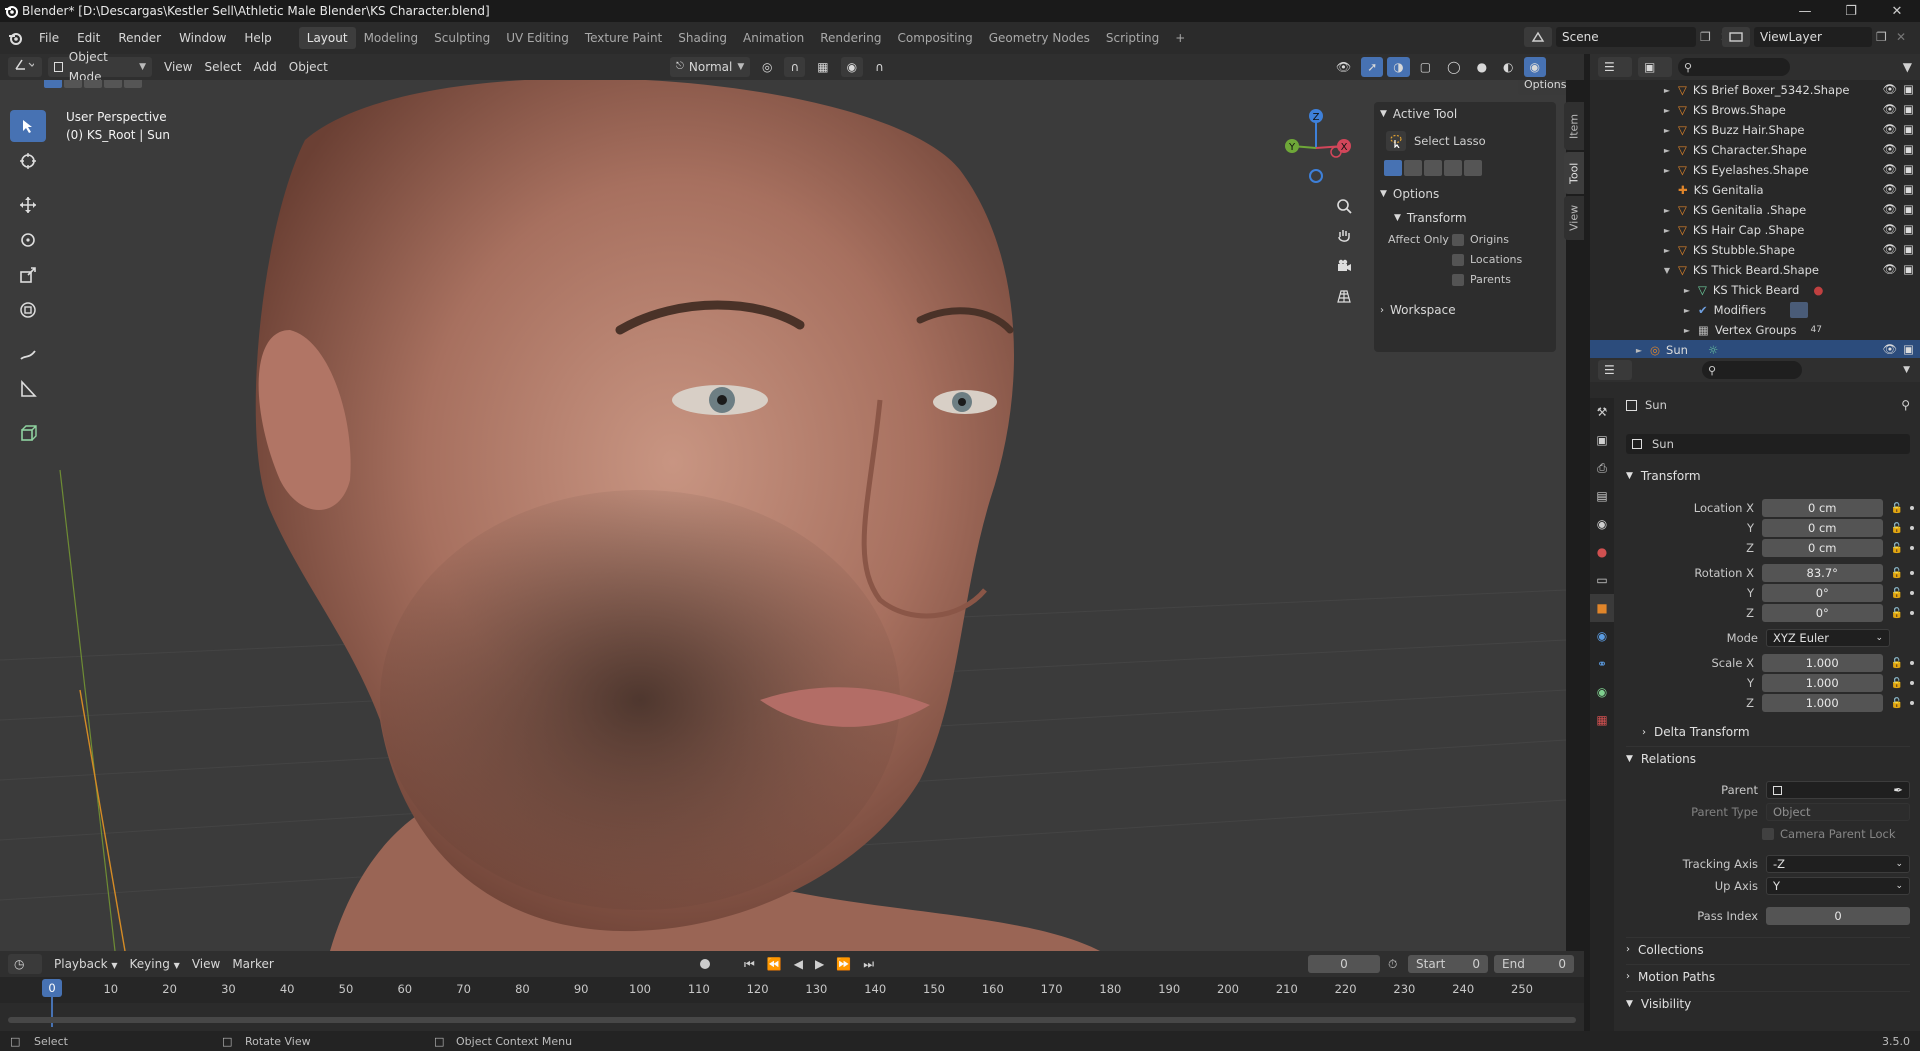 The image size is (1920, 1051). Describe the element at coordinates (1828, 638) in the screenshot. I see `rotation-mode-dropdown: XYZ Euler ⌄` at that location.